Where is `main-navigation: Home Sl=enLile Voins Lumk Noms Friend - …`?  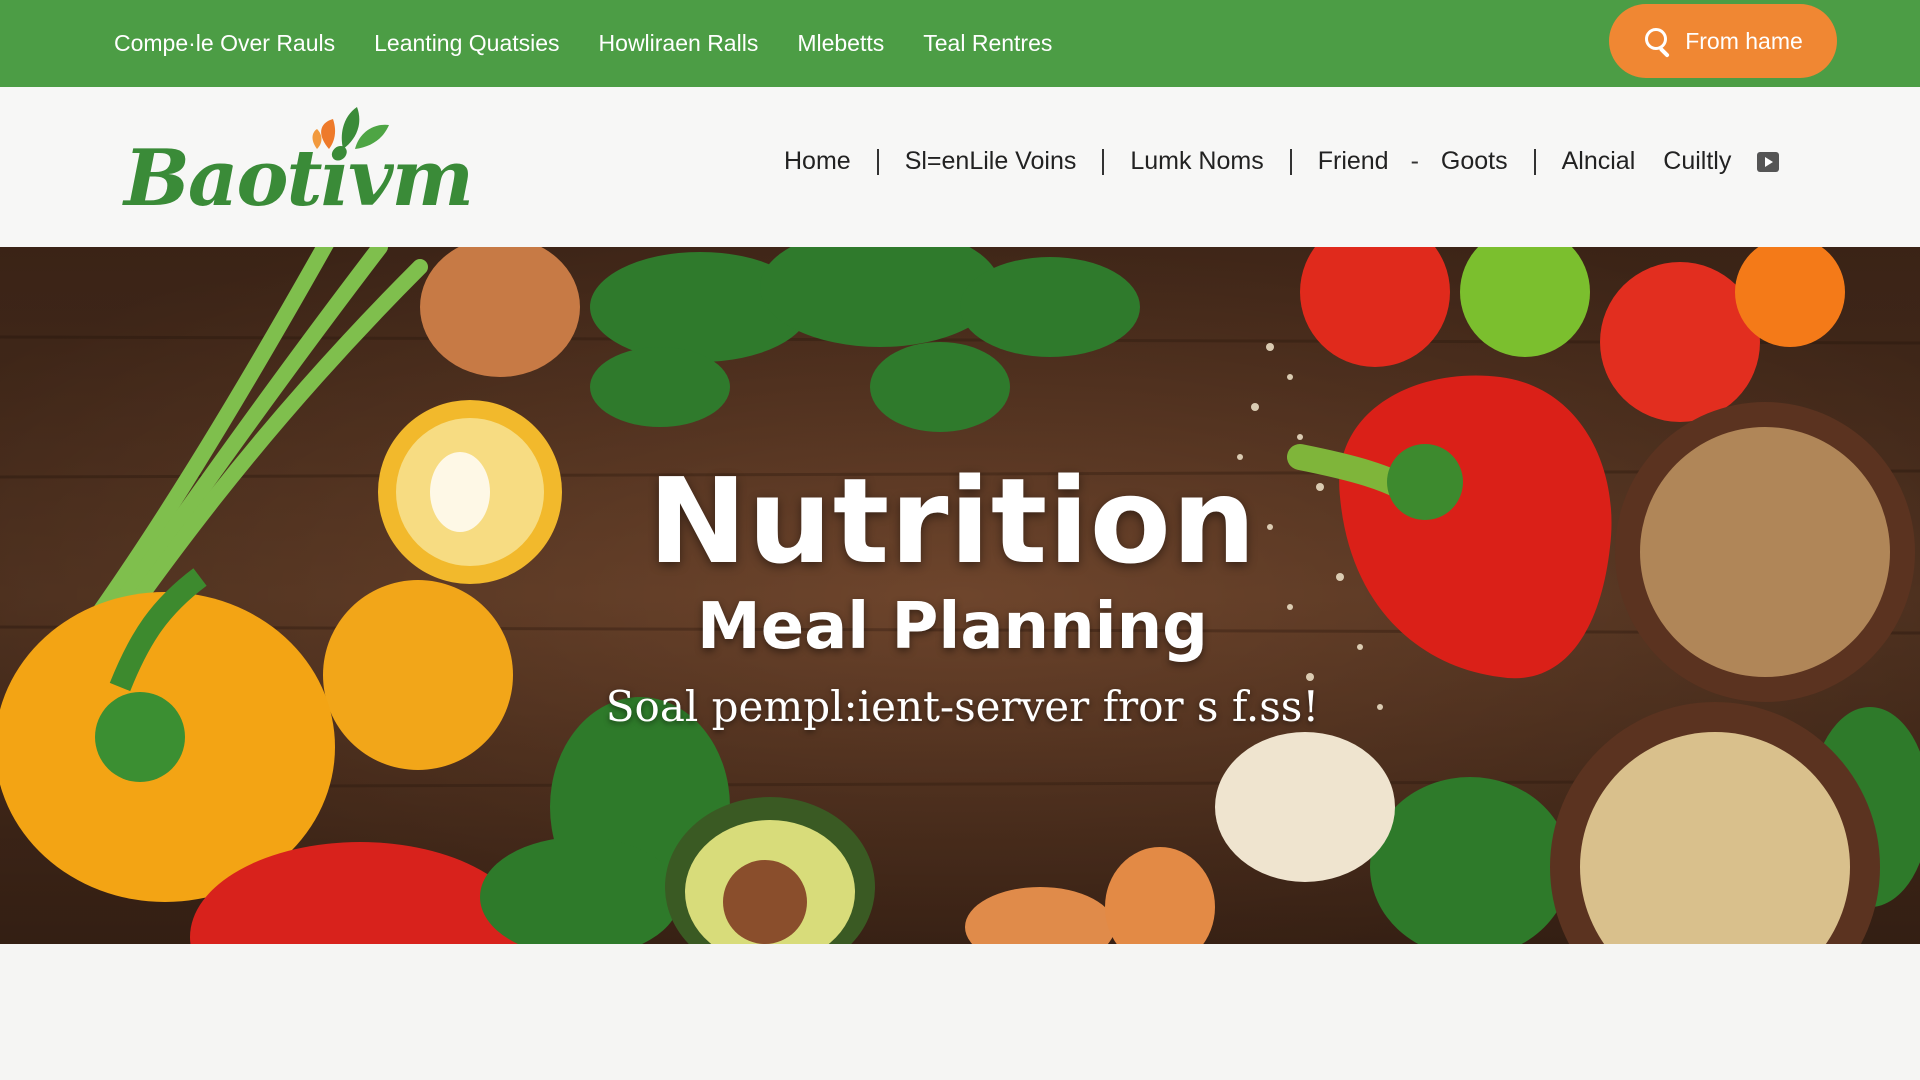 main-navigation: Home Sl=enLile Voins Lumk Noms Friend - … is located at coordinates (1282, 161).